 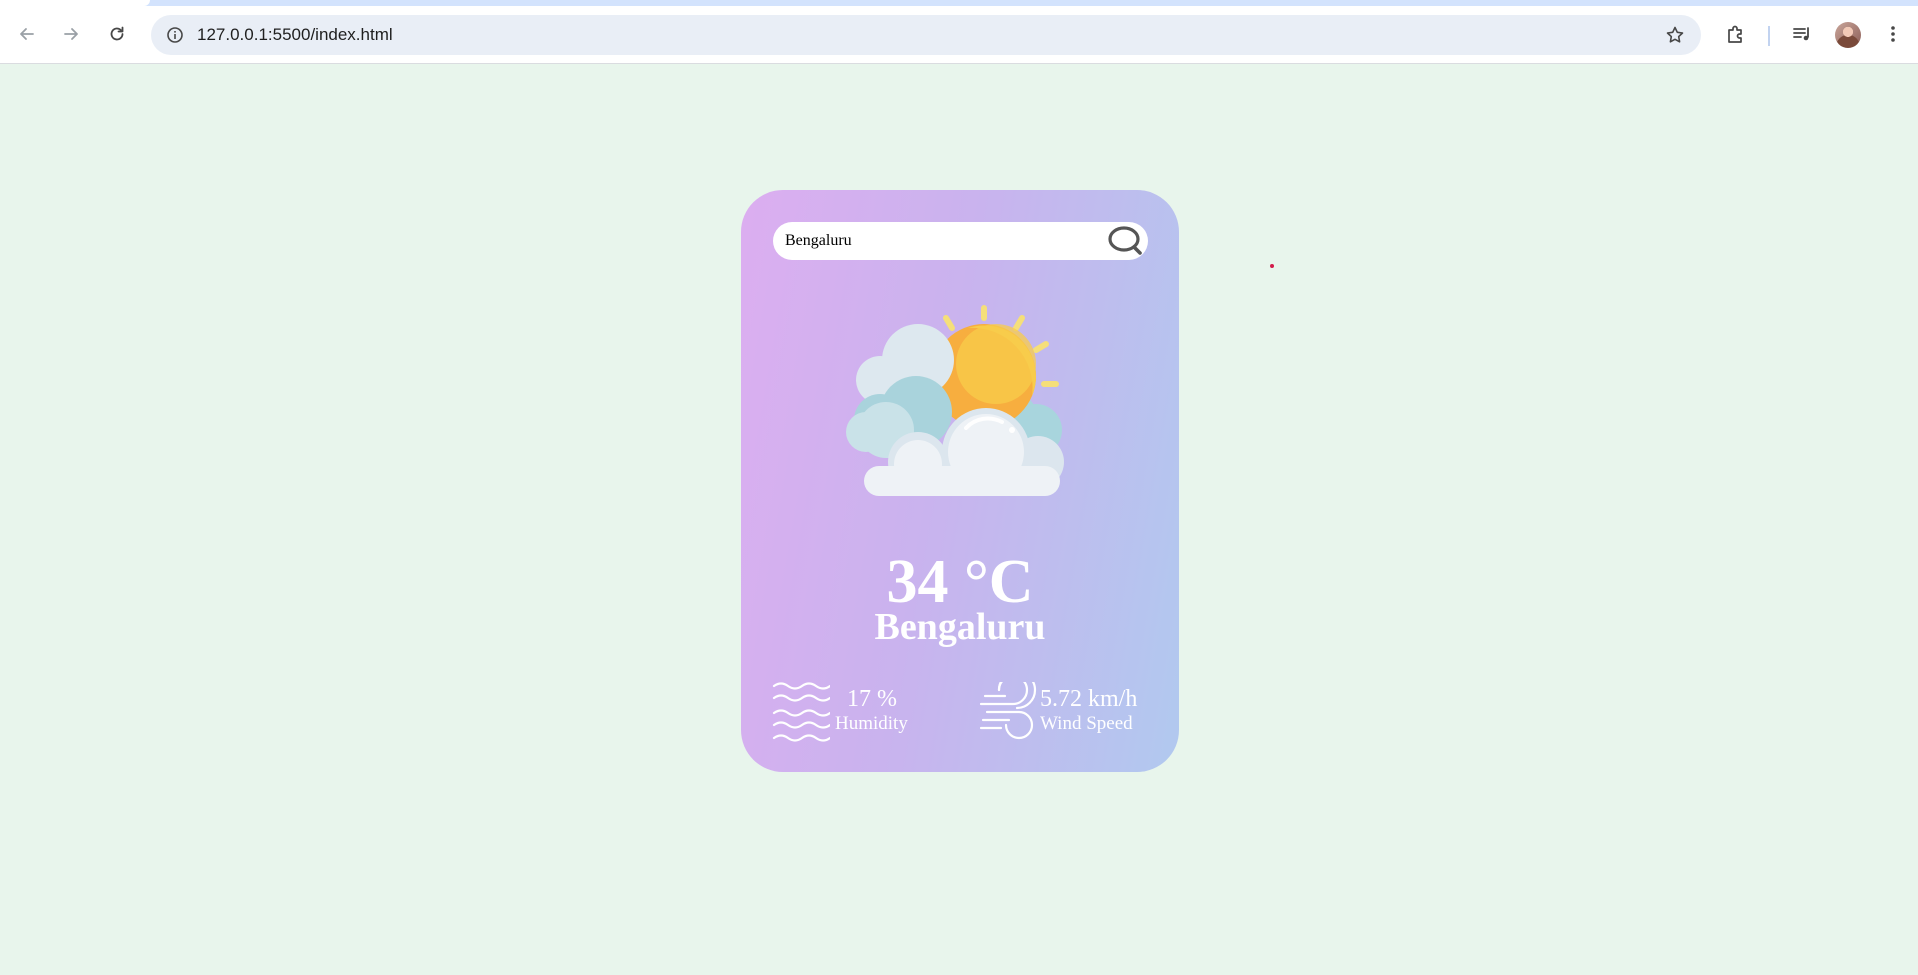 What do you see at coordinates (1089, 699) in the screenshot?
I see `wind-speed-value: 5.72 km/h` at bounding box center [1089, 699].